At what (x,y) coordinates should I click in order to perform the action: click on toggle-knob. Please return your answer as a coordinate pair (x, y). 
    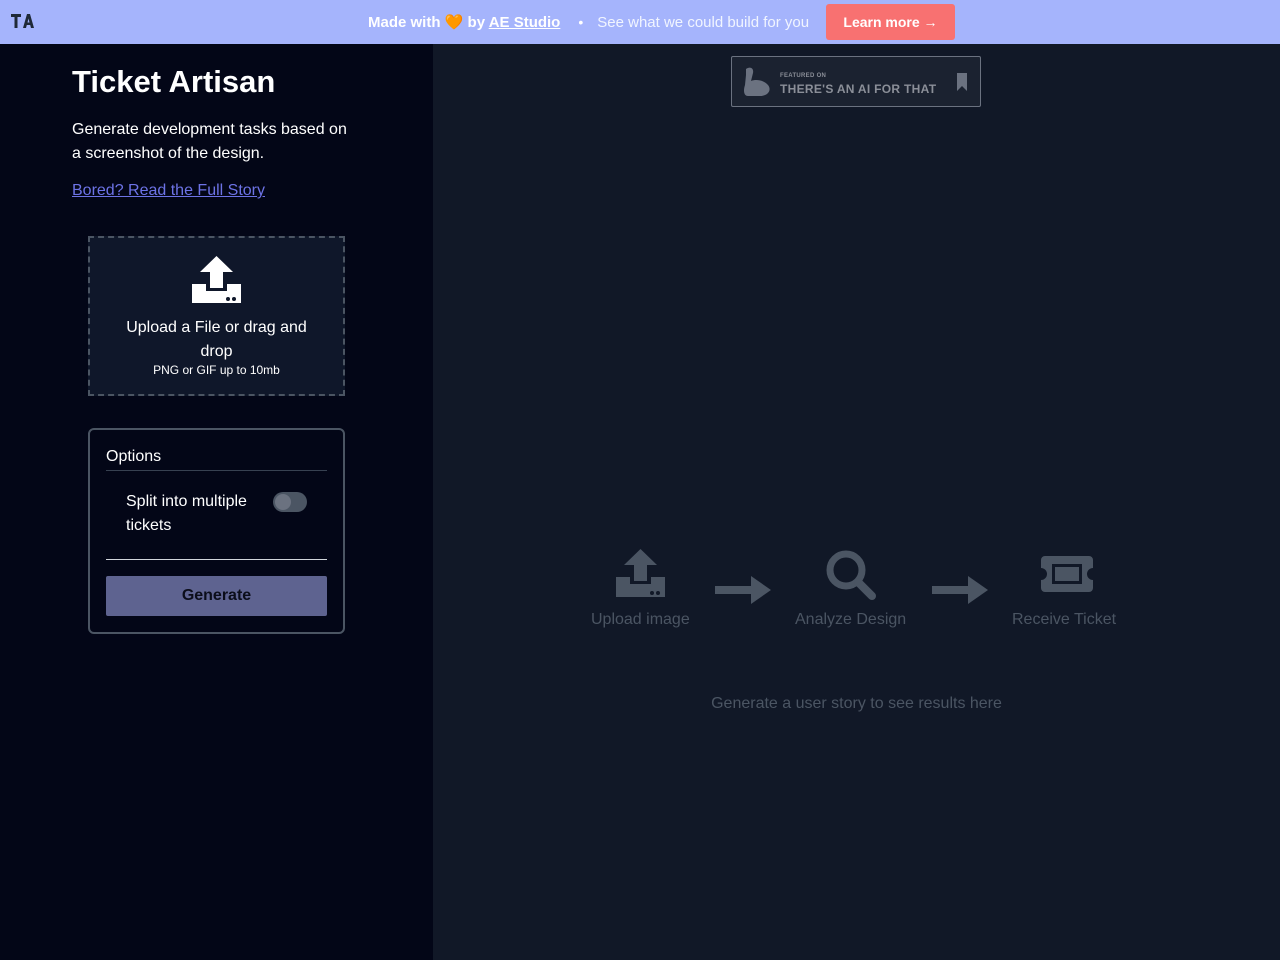
    Looking at the image, I should click on (283, 502).